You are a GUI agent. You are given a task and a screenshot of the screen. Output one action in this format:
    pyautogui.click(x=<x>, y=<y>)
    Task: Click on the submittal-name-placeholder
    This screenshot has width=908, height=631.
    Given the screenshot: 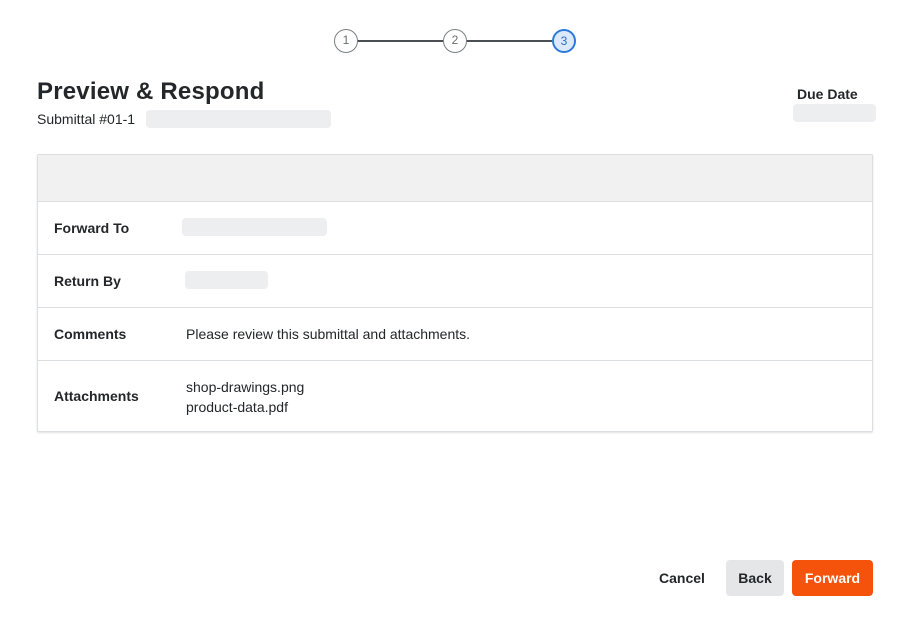 What is the action you would take?
    pyautogui.click(x=238, y=119)
    